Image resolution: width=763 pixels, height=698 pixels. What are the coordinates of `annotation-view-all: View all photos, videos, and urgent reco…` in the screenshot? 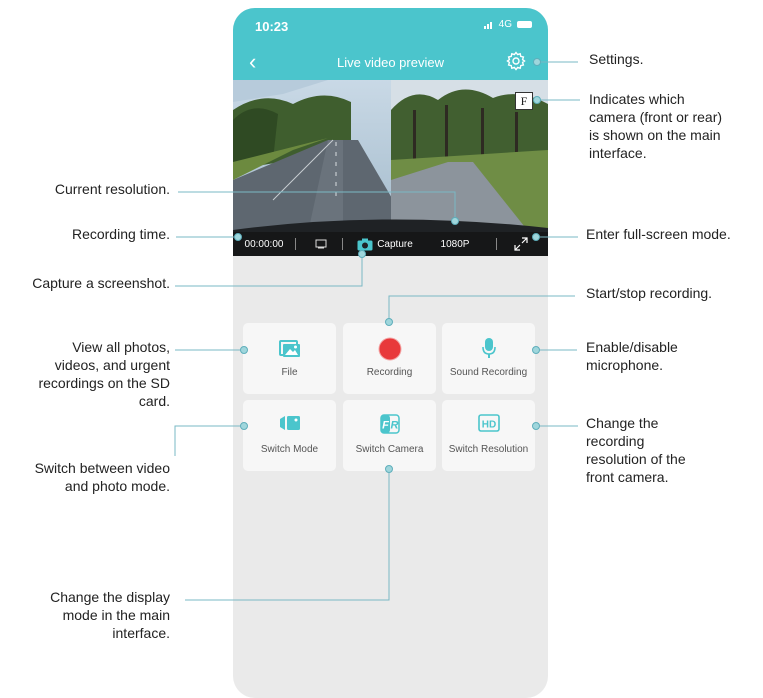 It's located at (104, 374).